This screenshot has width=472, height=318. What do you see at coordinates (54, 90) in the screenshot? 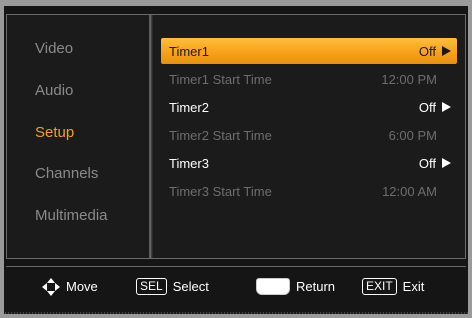
I see `menu-item-audio: Audio` at bounding box center [54, 90].